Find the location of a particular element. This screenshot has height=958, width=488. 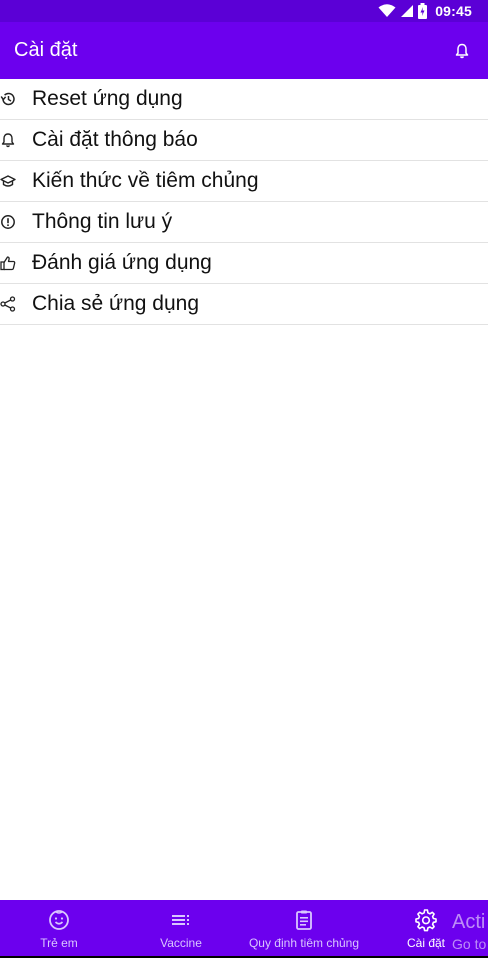

history-icon is located at coordinates (7, 99).